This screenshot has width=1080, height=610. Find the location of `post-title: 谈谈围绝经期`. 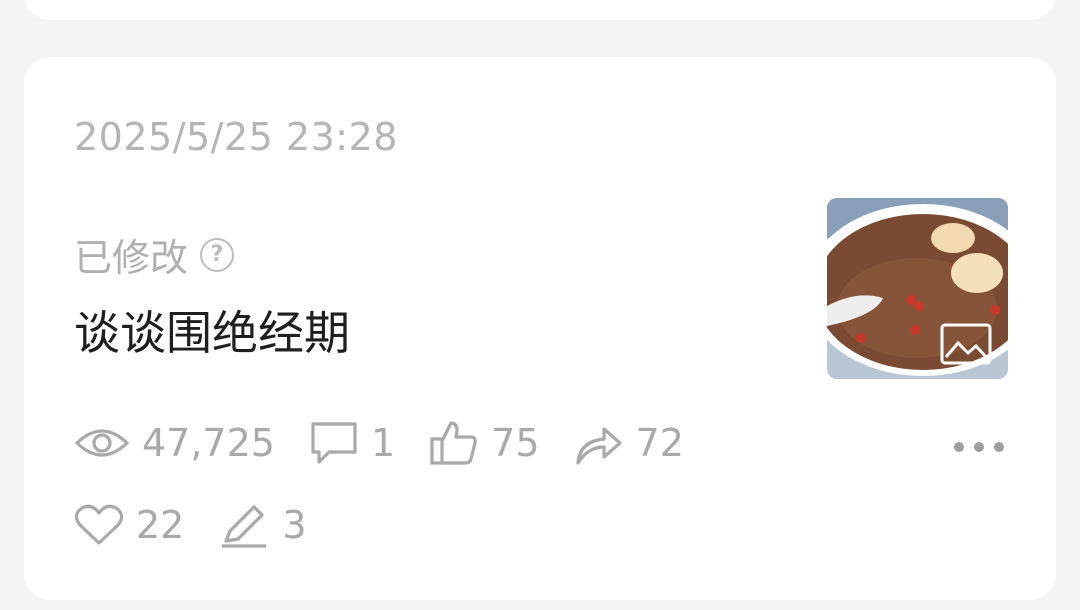

post-title: 谈谈围绝经期 is located at coordinates (212, 330).